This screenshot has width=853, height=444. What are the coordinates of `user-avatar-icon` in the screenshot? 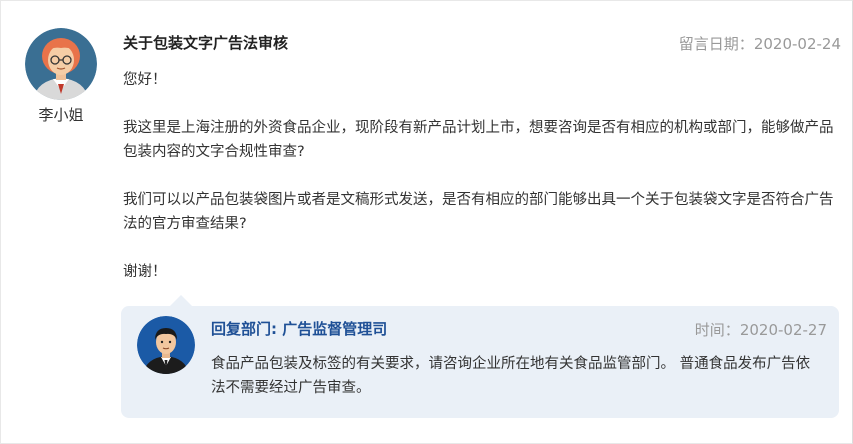 It's located at (61, 64).